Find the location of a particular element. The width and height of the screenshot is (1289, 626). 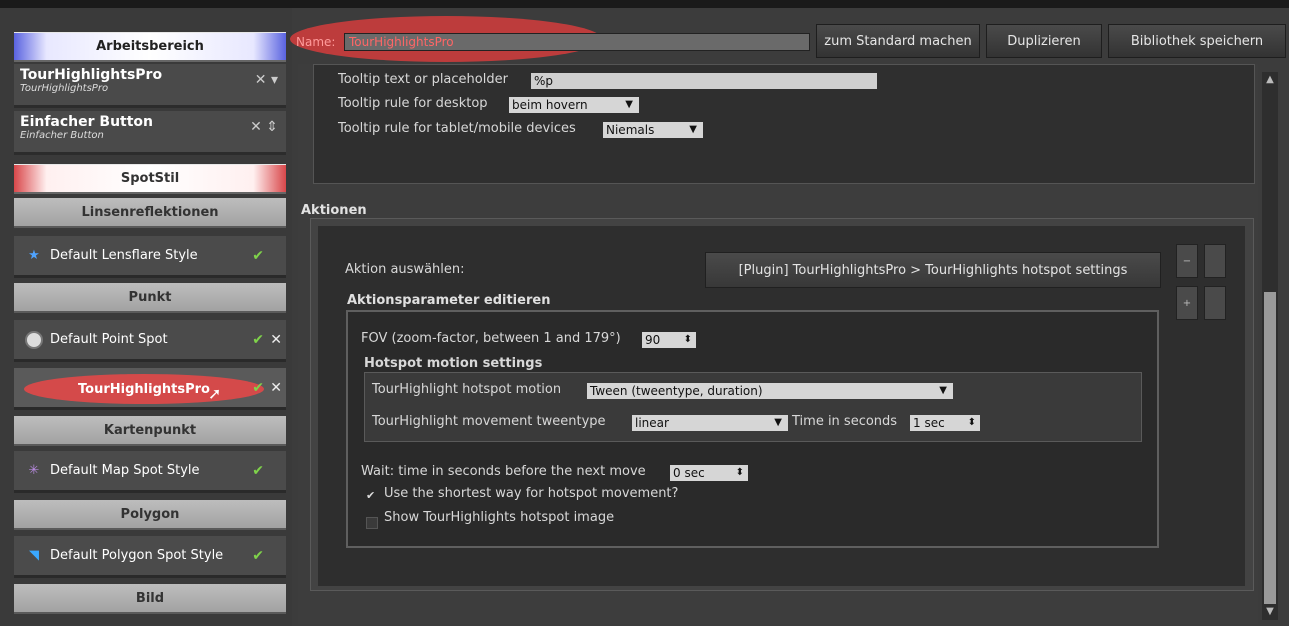

style-item-polygon: ◥ Default Polygon Spot Style ✔ is located at coordinates (150, 557).